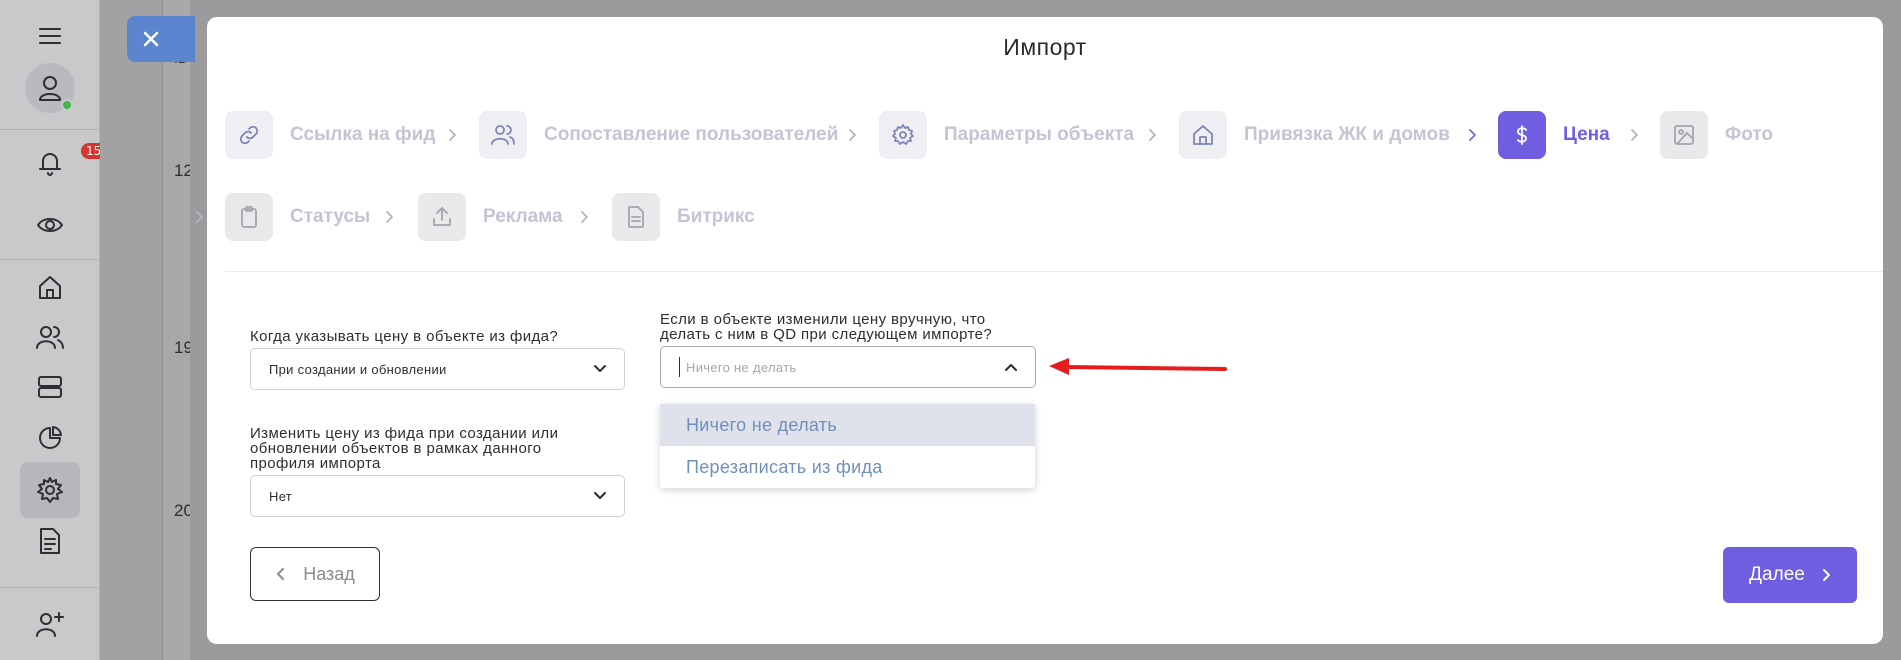 This screenshot has width=1901, height=660. Describe the element at coordinates (358, 369) in the screenshot. I see `when-price-value: При создании и обновлении` at that location.